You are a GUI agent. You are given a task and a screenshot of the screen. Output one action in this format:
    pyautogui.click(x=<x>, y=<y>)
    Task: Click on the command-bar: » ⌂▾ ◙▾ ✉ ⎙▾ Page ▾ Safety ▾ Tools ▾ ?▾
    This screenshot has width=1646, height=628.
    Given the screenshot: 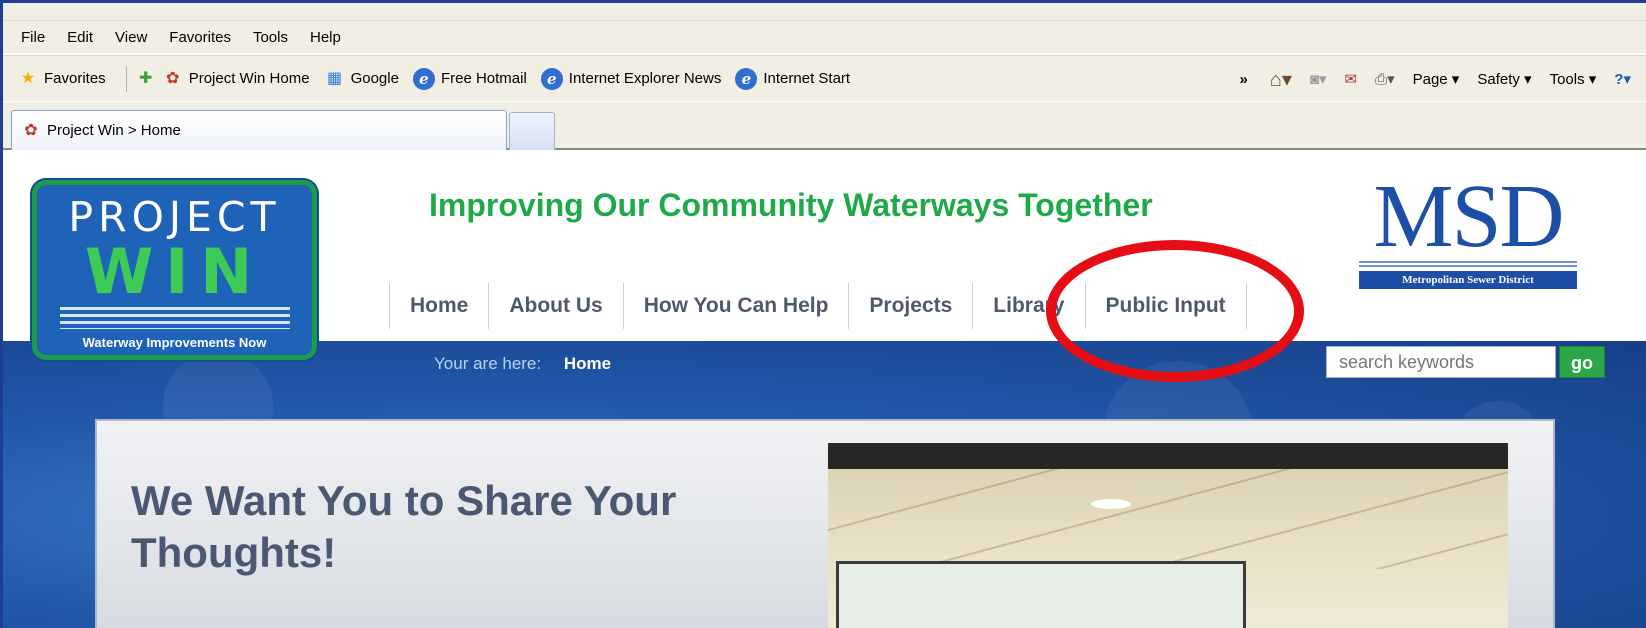 What is the action you would take?
    pyautogui.click(x=1442, y=79)
    